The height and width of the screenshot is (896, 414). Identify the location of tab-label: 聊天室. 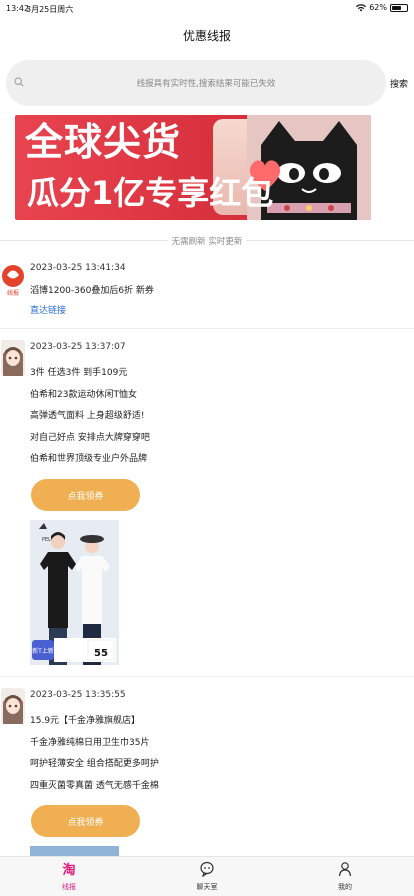
(207, 887).